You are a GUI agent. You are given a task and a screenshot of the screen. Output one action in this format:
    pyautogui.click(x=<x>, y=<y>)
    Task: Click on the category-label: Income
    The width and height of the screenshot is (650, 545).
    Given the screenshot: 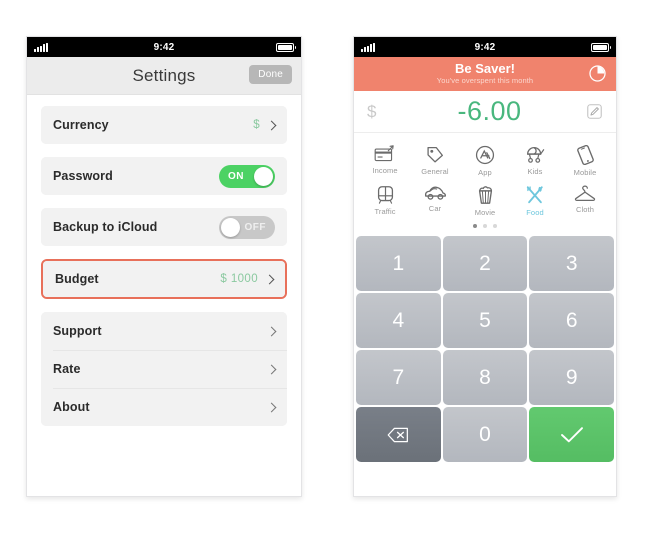 What is the action you would take?
    pyautogui.click(x=385, y=170)
    